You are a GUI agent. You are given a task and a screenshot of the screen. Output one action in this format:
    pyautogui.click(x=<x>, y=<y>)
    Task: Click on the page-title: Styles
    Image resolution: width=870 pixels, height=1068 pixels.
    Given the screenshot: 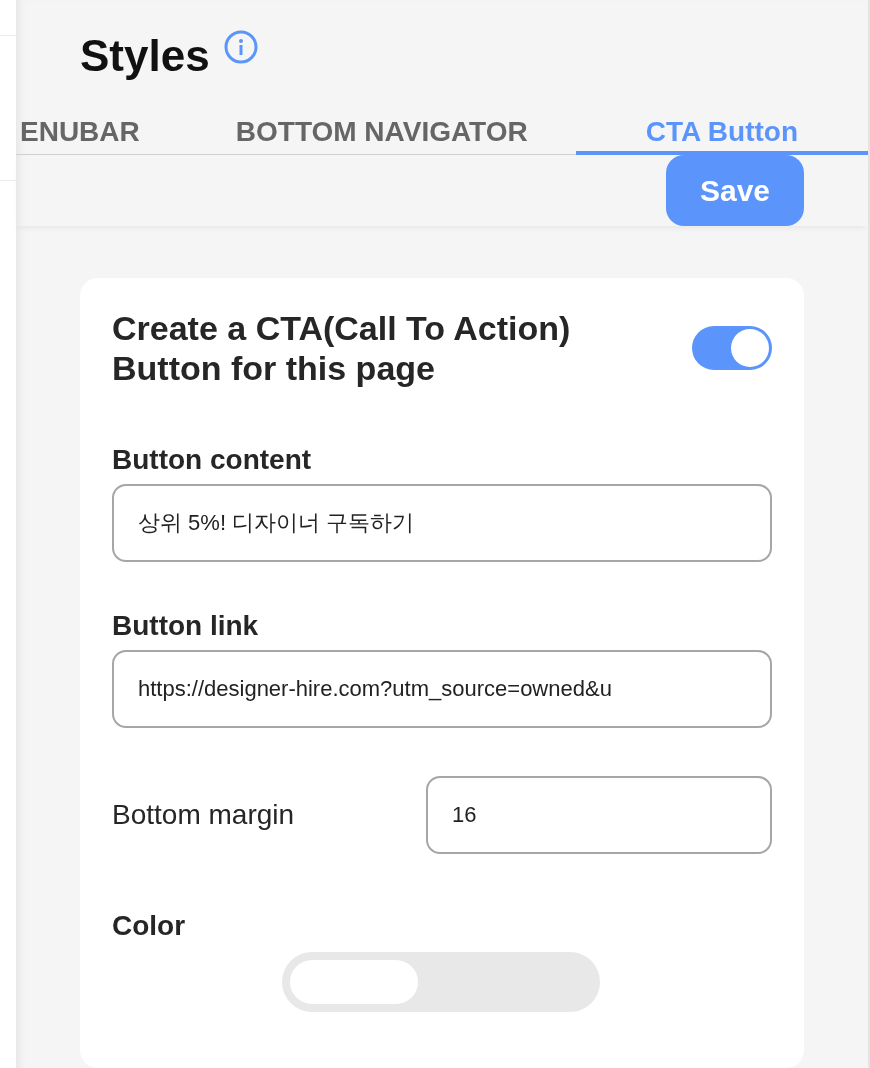 What is the action you would take?
    pyautogui.click(x=145, y=56)
    